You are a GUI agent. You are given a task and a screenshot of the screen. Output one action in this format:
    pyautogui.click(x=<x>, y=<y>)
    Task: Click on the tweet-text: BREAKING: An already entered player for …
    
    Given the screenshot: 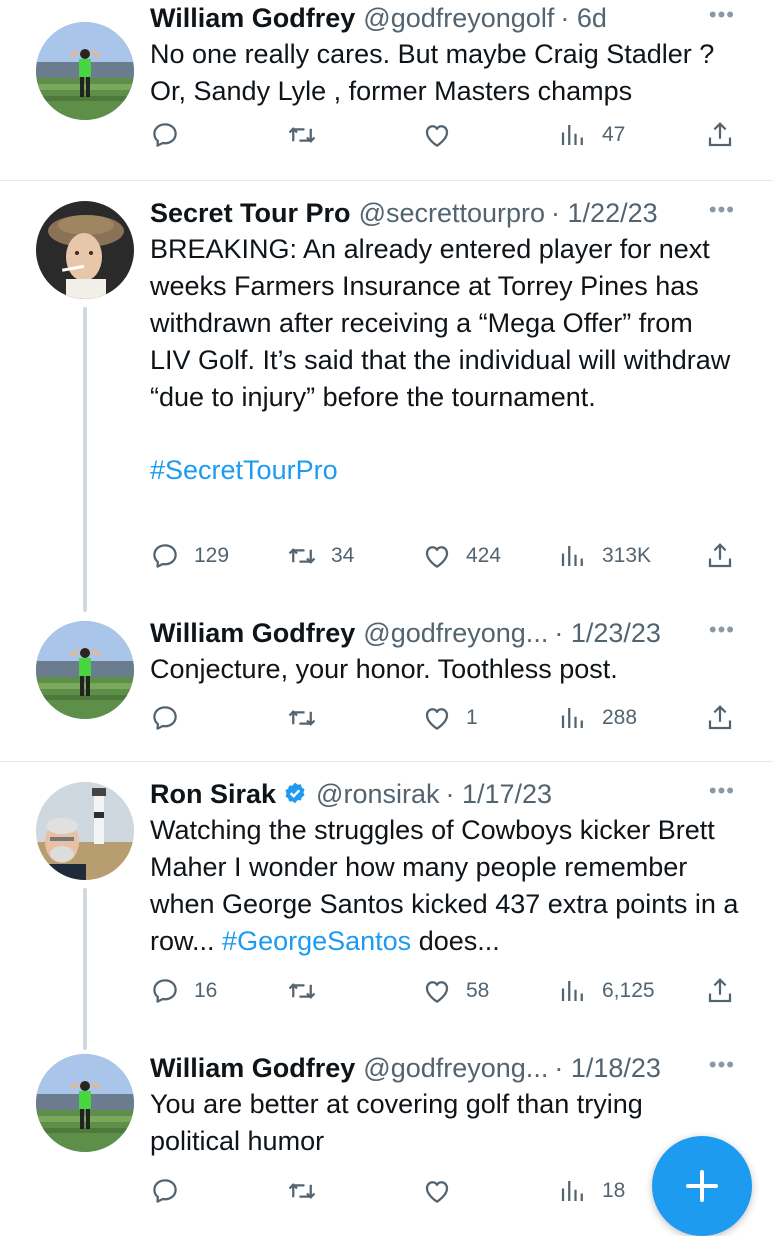 What is the action you would take?
    pyautogui.click(x=440, y=323)
    